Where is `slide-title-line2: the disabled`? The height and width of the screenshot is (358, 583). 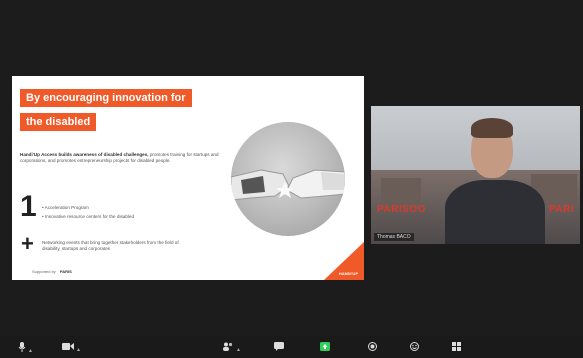
slide-title-line2: the disabled is located at coordinates (58, 122).